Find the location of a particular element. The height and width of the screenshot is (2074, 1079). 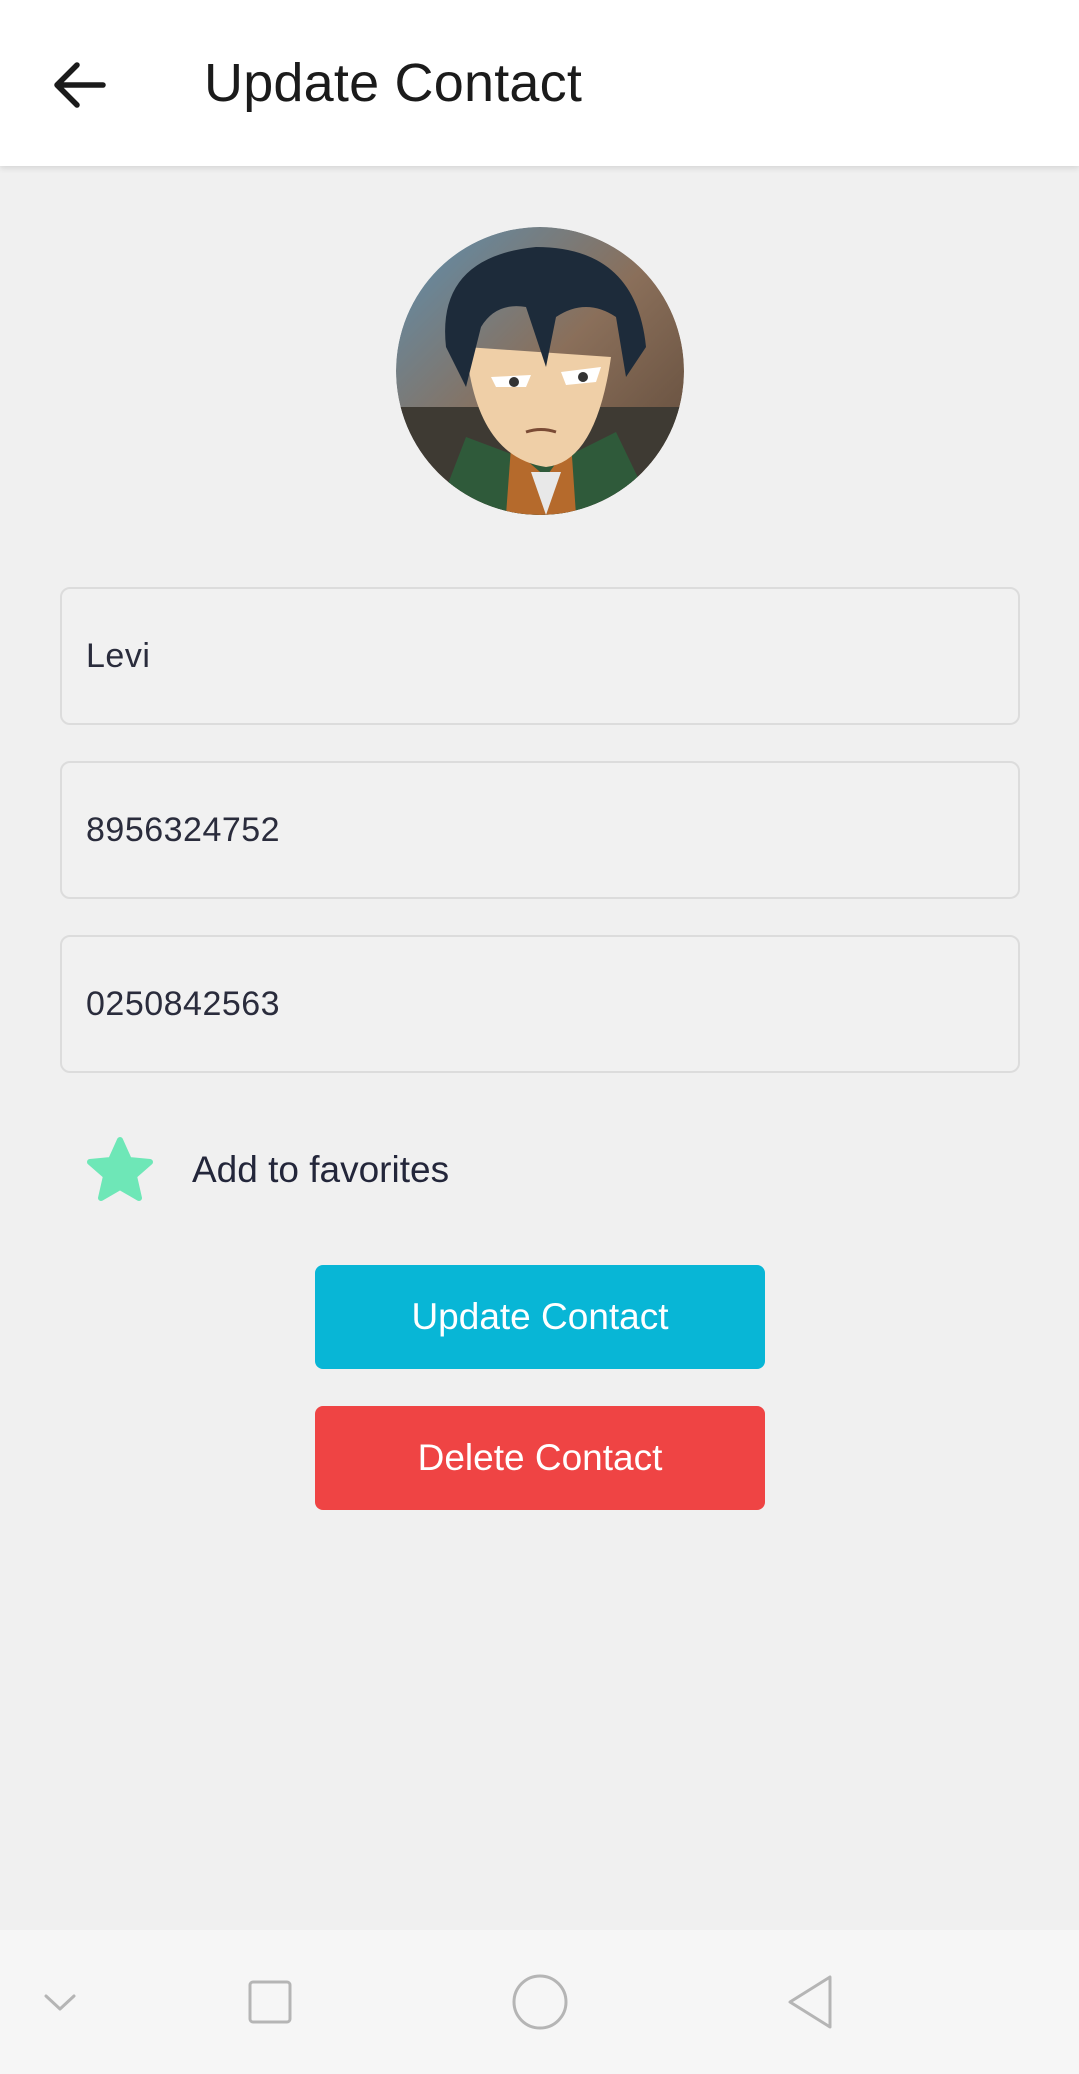

nav-collapse-button is located at coordinates (60, 2002).